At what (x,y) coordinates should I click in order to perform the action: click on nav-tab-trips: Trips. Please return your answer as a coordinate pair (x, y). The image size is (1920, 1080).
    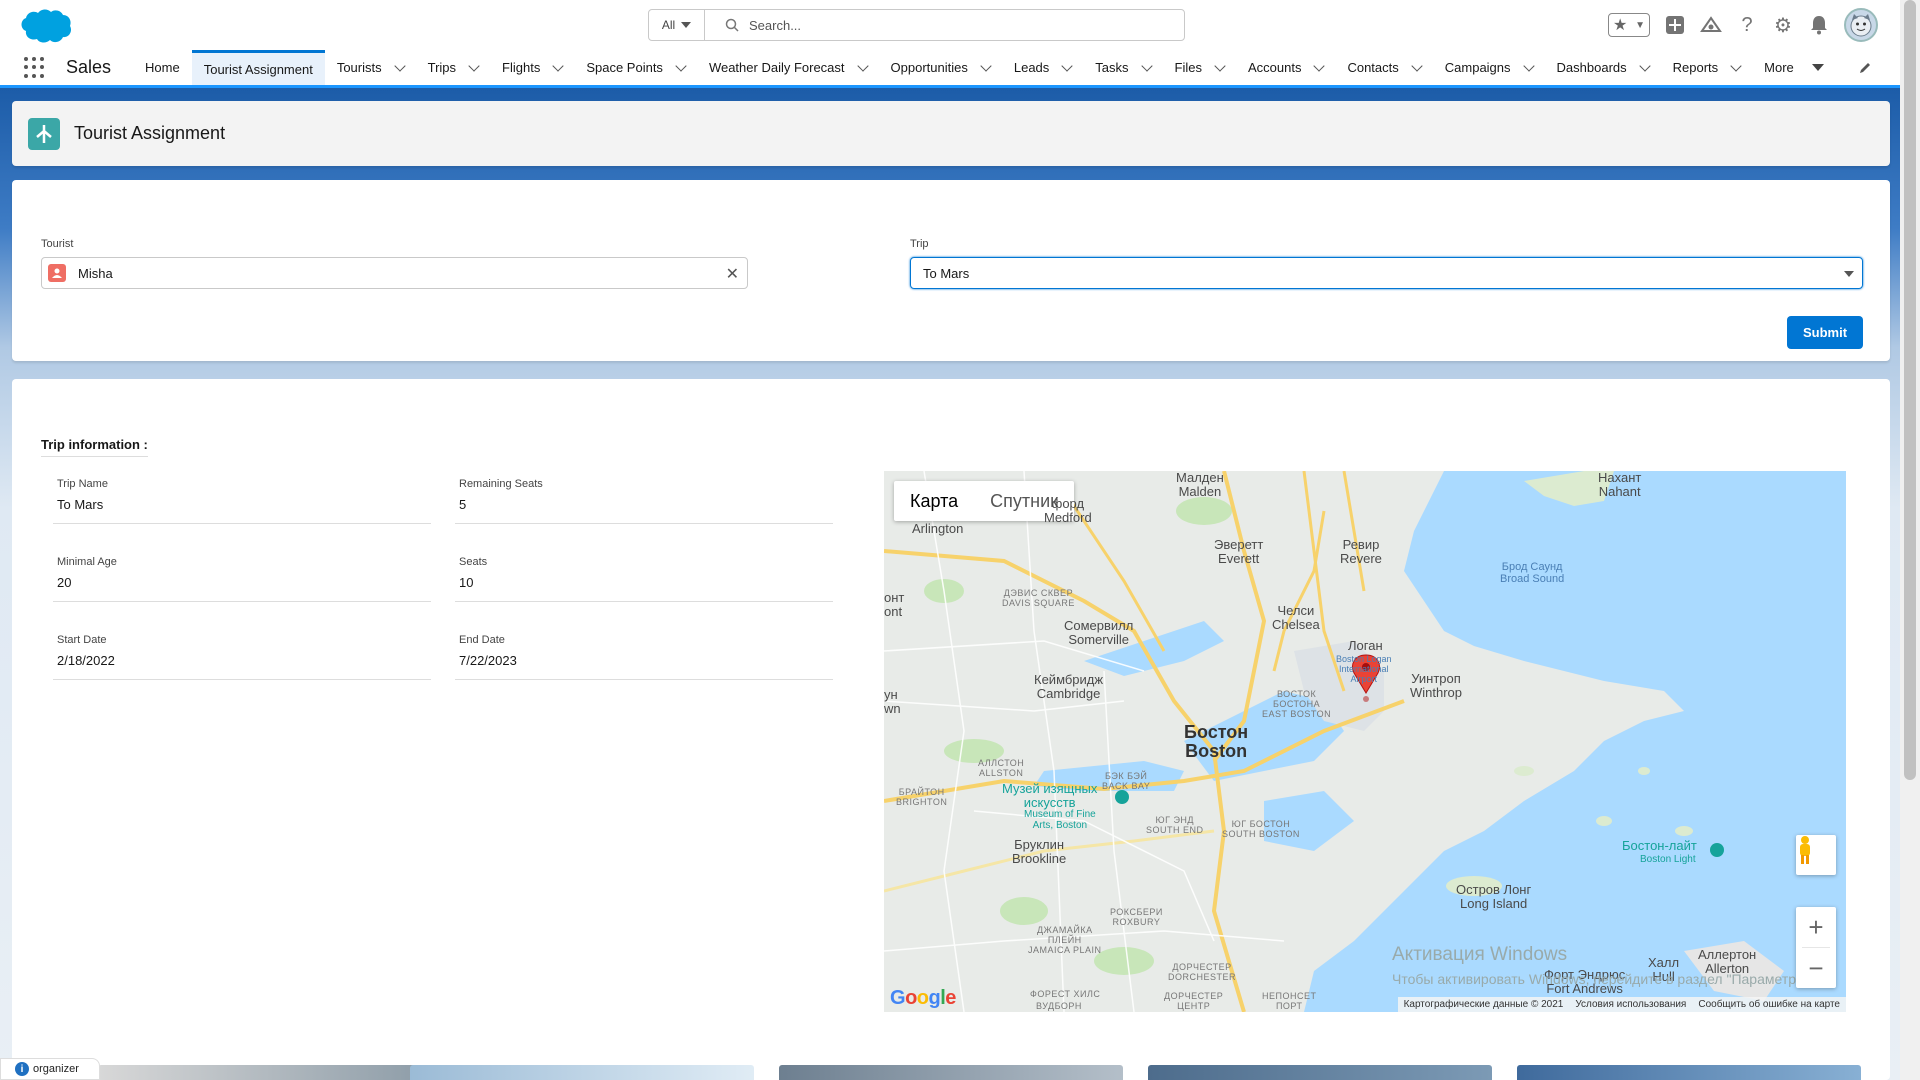
    Looking at the image, I should click on (453, 67).